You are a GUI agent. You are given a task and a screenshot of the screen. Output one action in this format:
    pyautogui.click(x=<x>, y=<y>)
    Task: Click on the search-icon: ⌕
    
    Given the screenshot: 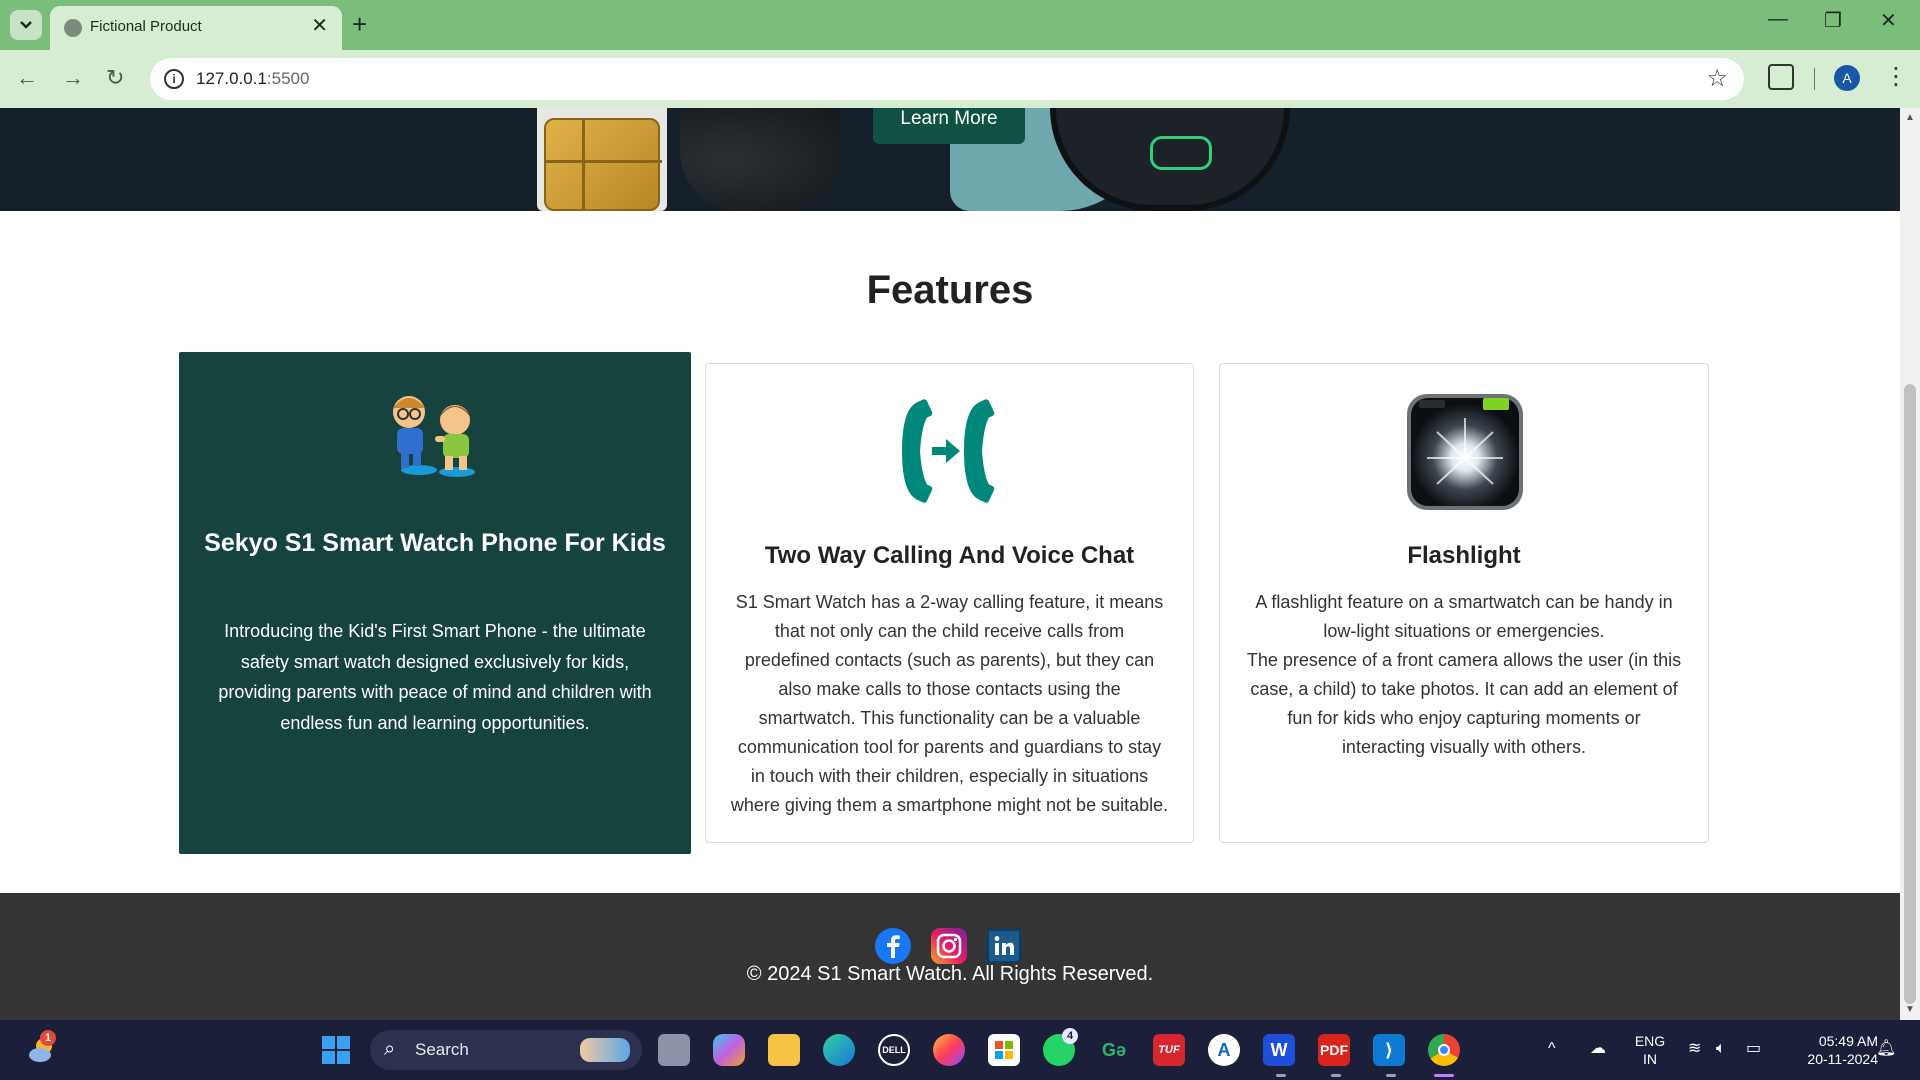 What is the action you would take?
    pyautogui.click(x=390, y=1049)
    